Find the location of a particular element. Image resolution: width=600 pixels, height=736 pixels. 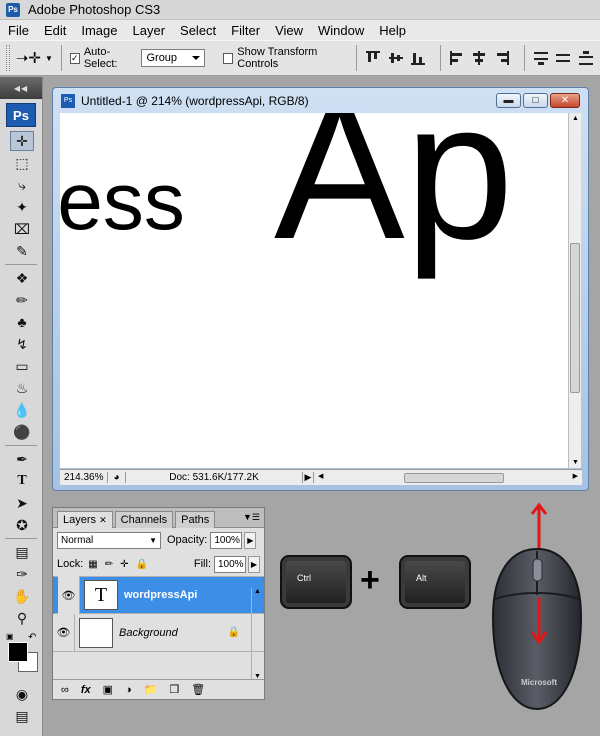

opacity-field: 100% is located at coordinates (226, 540).